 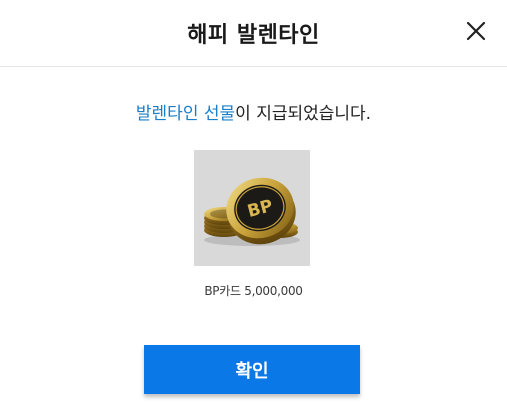 I want to click on reward-message-highlight: 발렌타인 선물, so click(x=185, y=114).